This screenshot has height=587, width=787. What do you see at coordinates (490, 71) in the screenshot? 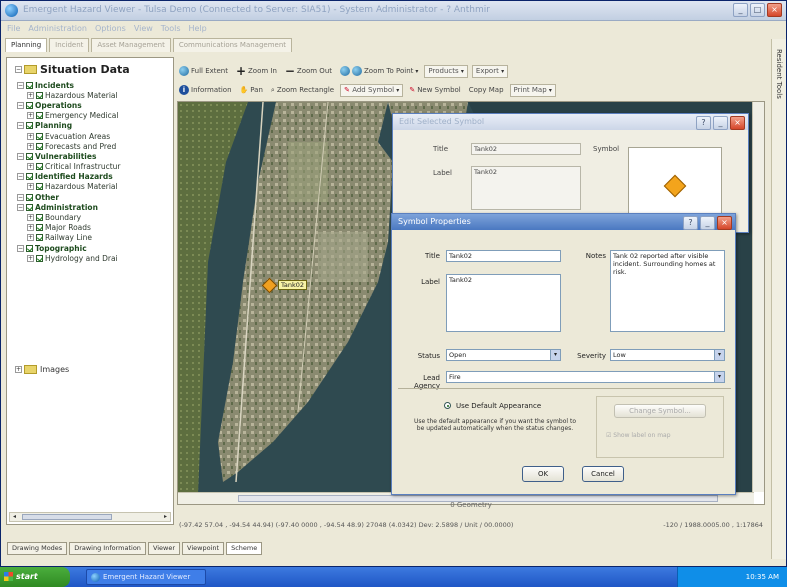
I see `export-button: Export ▾` at bounding box center [490, 71].